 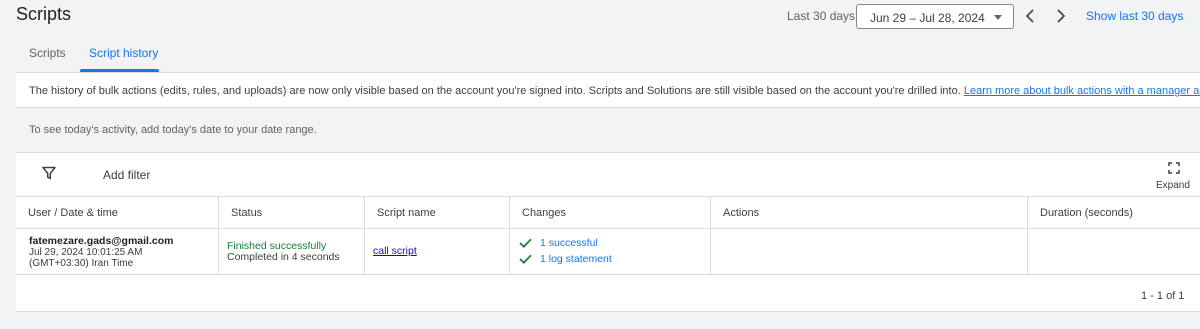 What do you see at coordinates (821, 16) in the screenshot?
I see `date-range-label: Last 30 days` at bounding box center [821, 16].